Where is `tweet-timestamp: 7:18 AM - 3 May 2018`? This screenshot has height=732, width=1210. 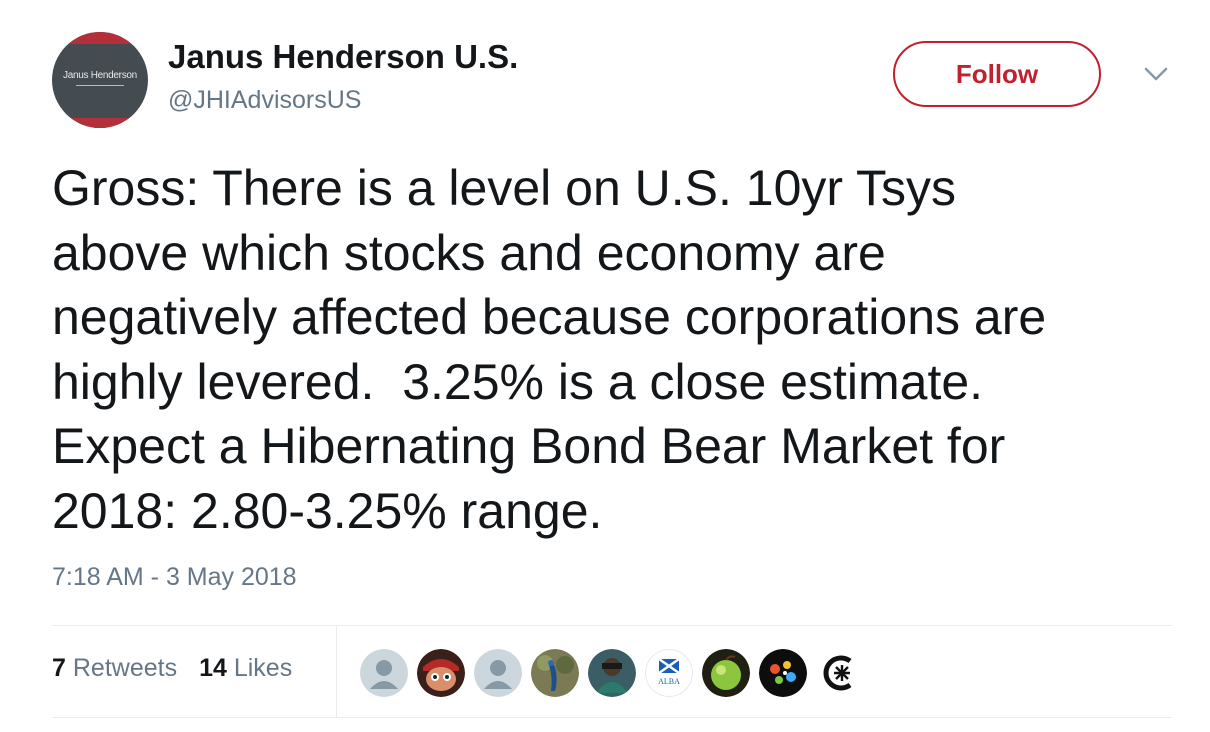 tweet-timestamp: 7:18 AM - 3 May 2018 is located at coordinates (174, 577).